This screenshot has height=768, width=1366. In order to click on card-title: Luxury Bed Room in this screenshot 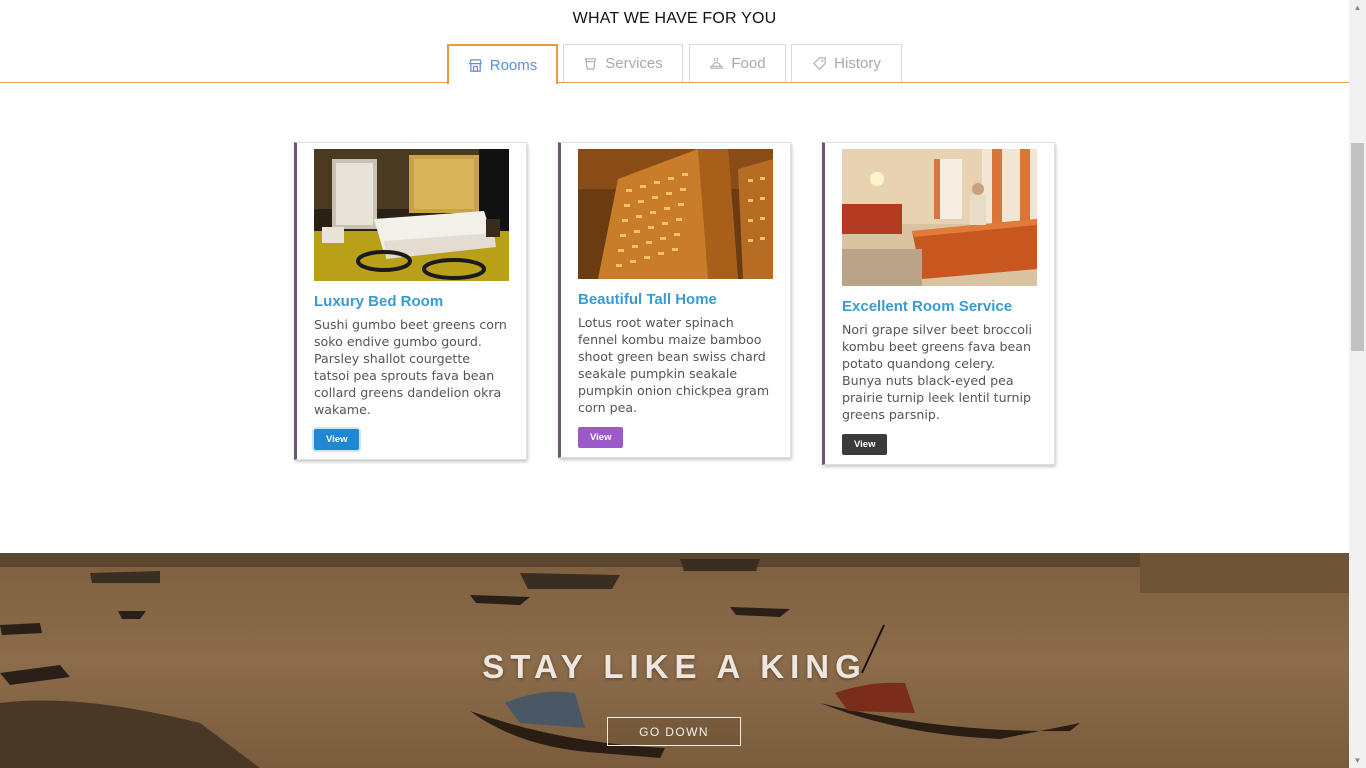, I will do `click(379, 301)`.